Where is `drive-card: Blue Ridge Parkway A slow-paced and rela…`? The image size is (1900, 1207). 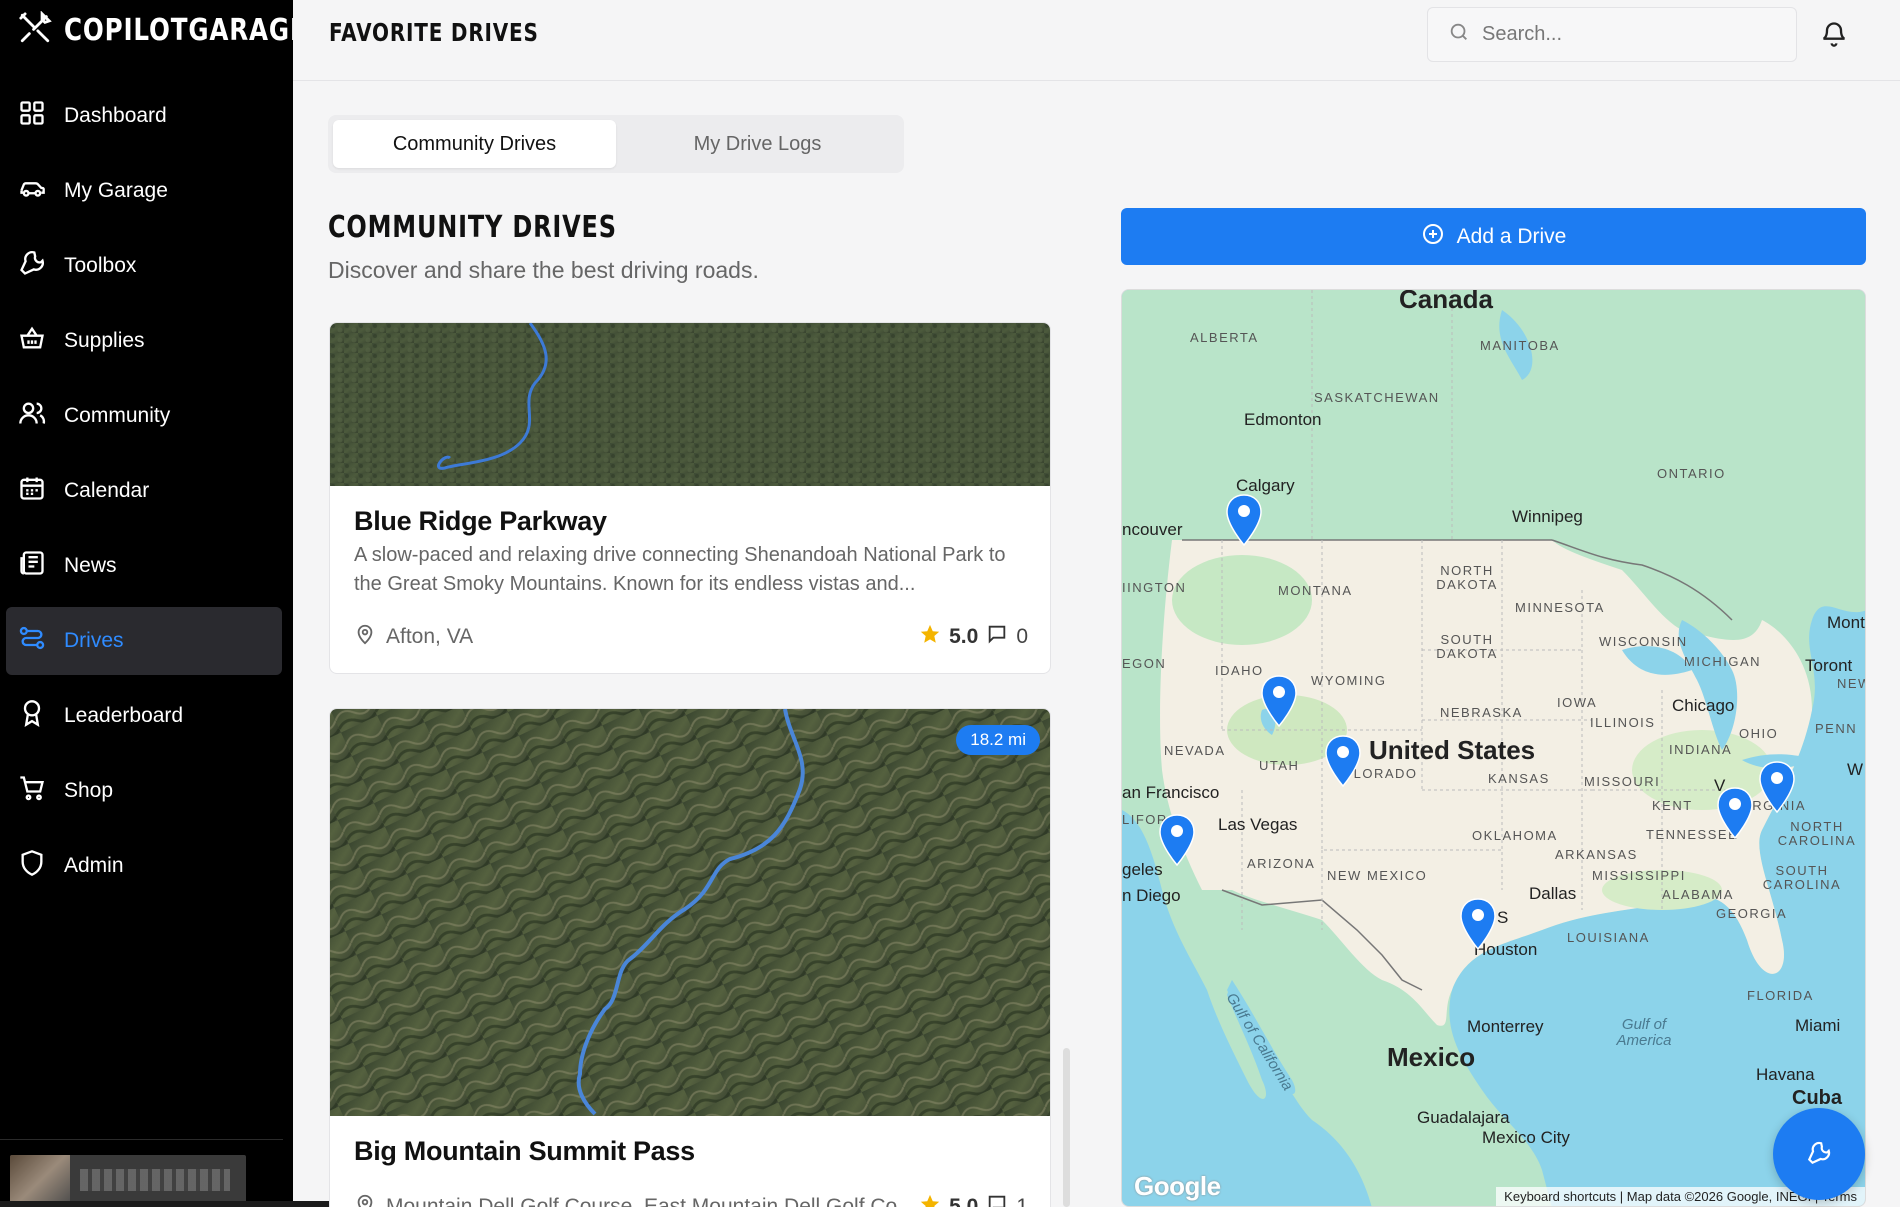 drive-card: Blue Ridge Parkway A slow-paced and rela… is located at coordinates (690, 498).